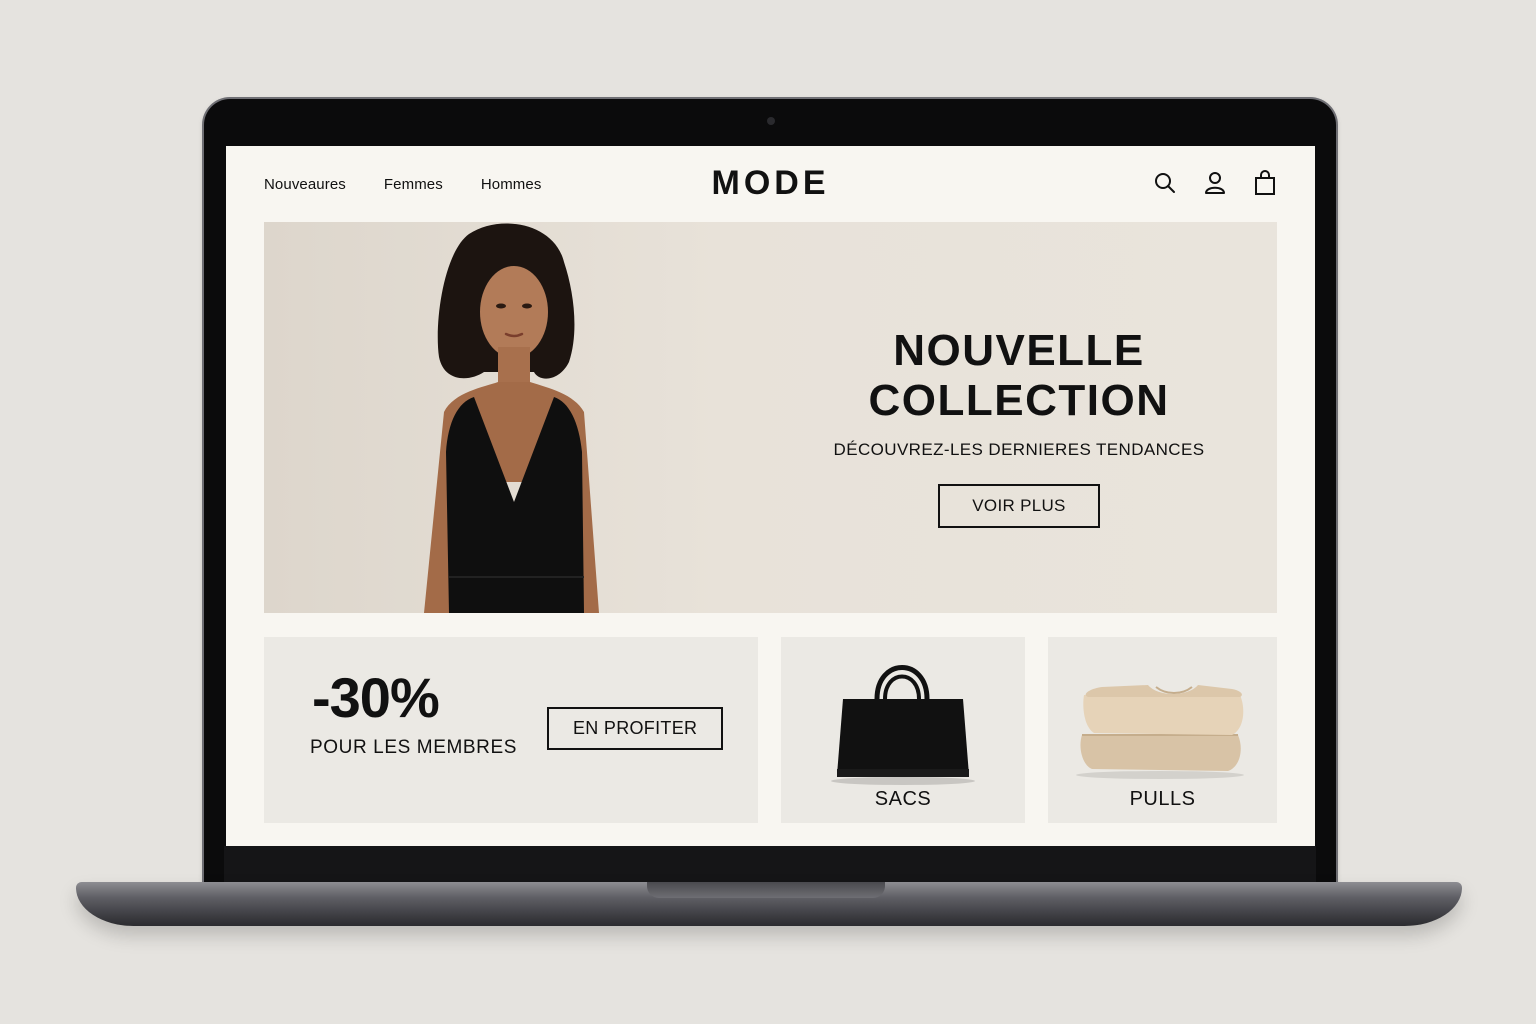 This screenshot has width=1536, height=1024. Describe the element at coordinates (1019, 400) in the screenshot. I see `hero-title-line2: COLLECTION` at that location.